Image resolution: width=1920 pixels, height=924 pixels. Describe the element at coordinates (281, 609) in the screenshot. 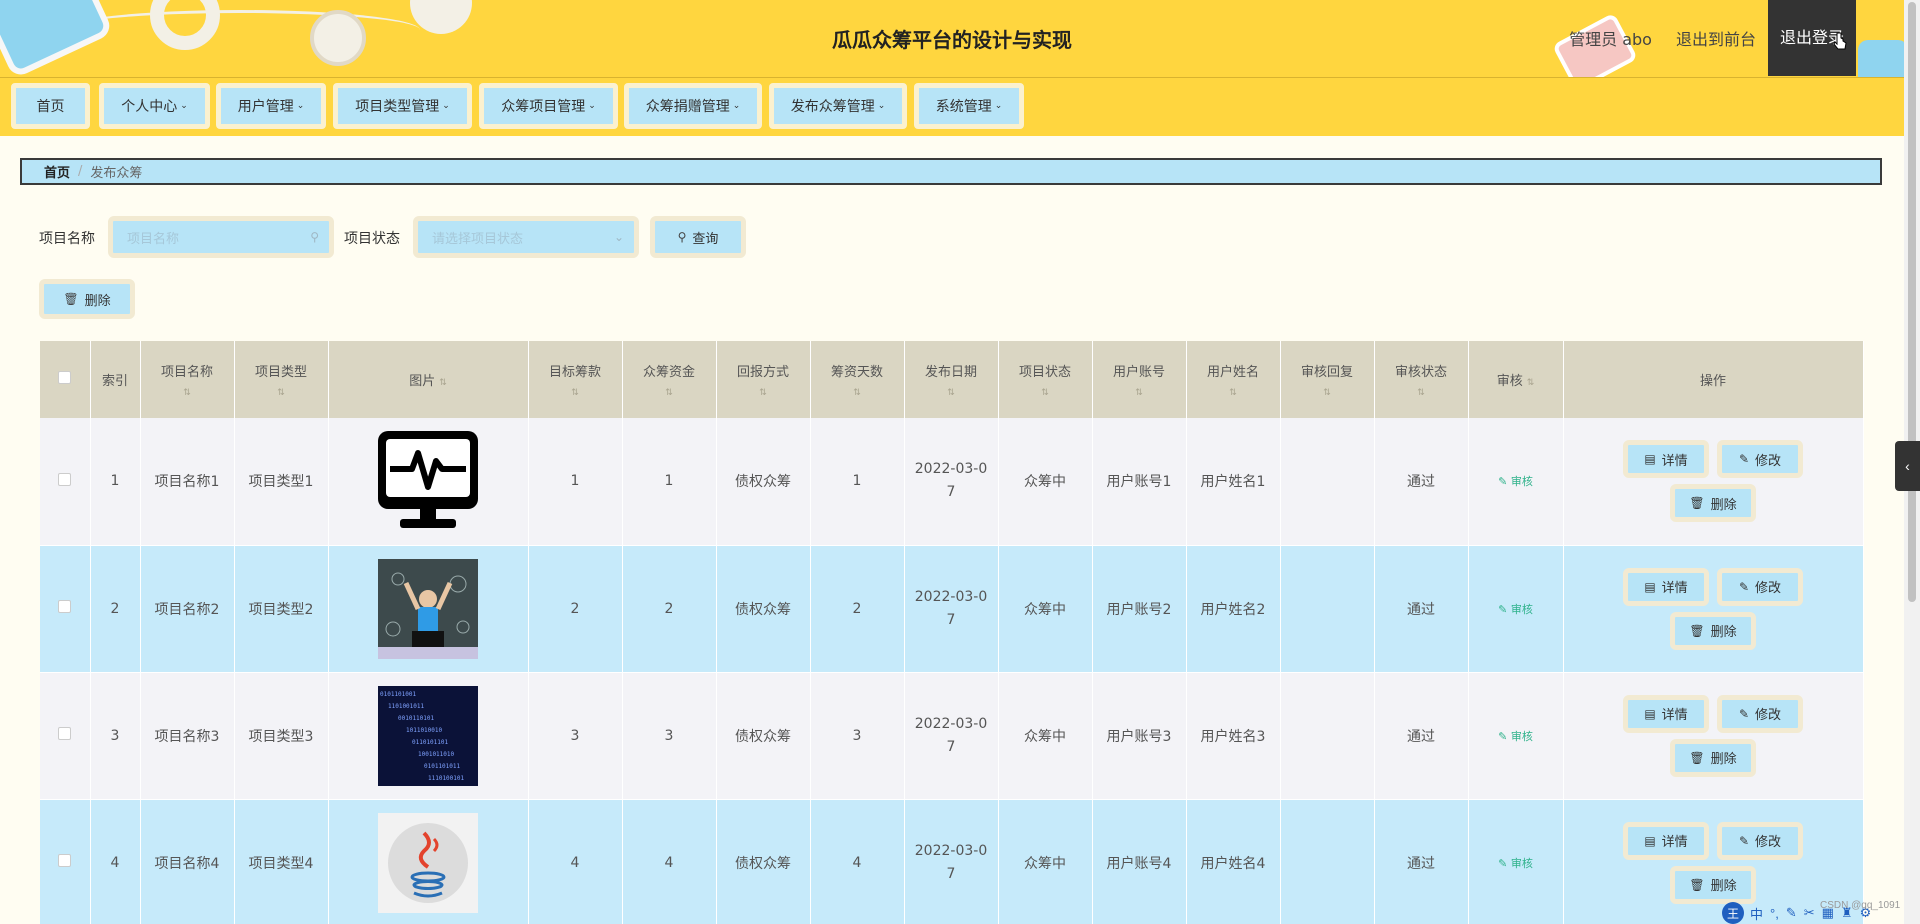

I see `project-type-cell: 项目类型2` at that location.